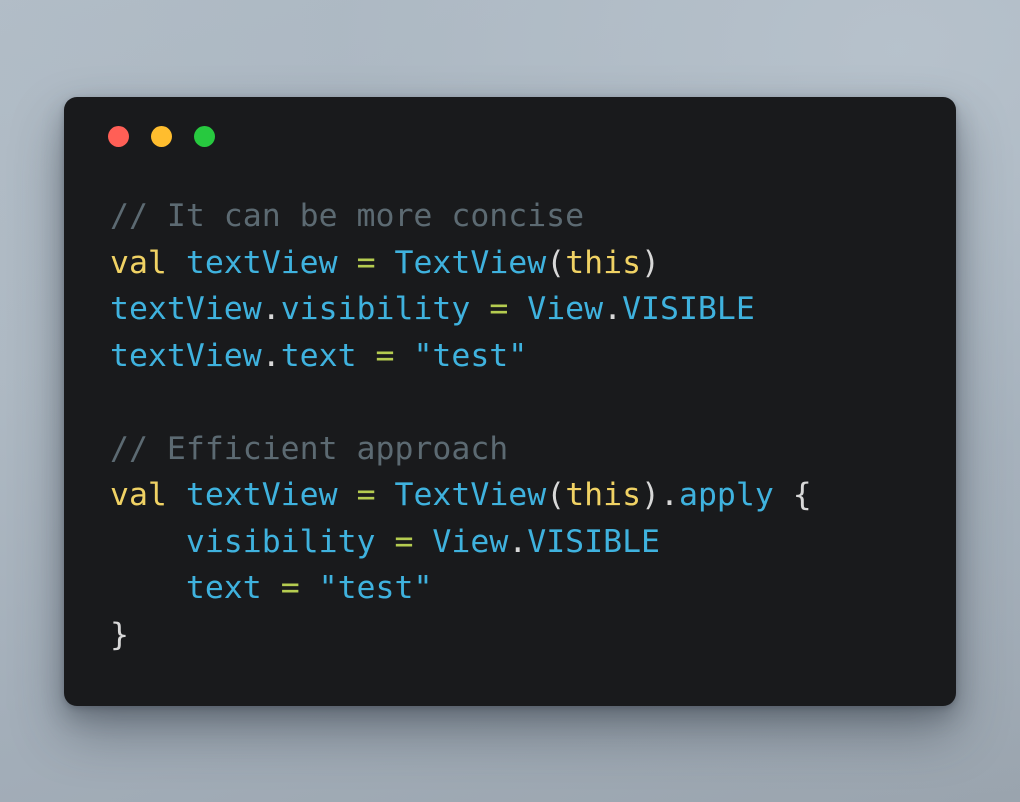  Describe the element at coordinates (726, 495) in the screenshot. I see `code-token-ident: apply` at that location.